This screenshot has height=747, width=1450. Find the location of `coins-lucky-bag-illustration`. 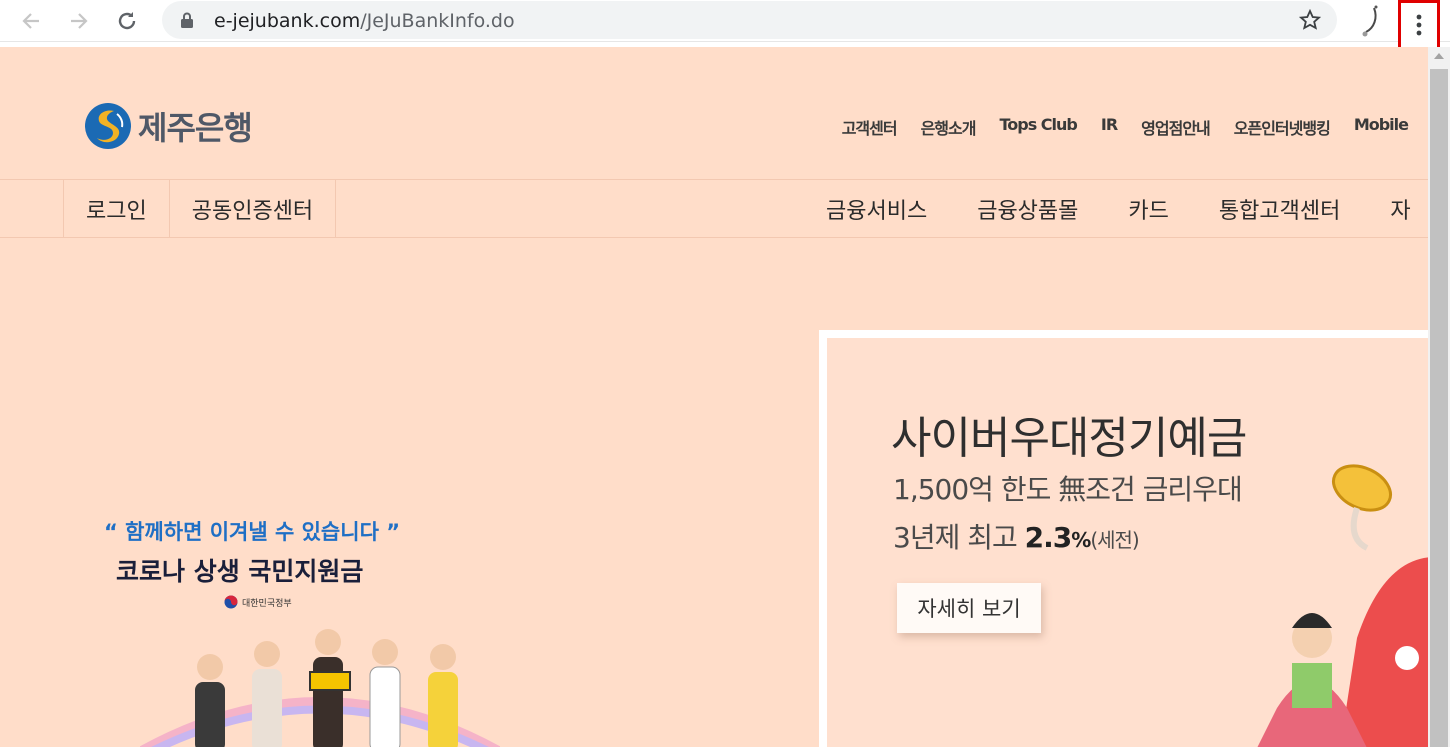

coins-lucky-bag-illustration is located at coordinates (1342, 605).